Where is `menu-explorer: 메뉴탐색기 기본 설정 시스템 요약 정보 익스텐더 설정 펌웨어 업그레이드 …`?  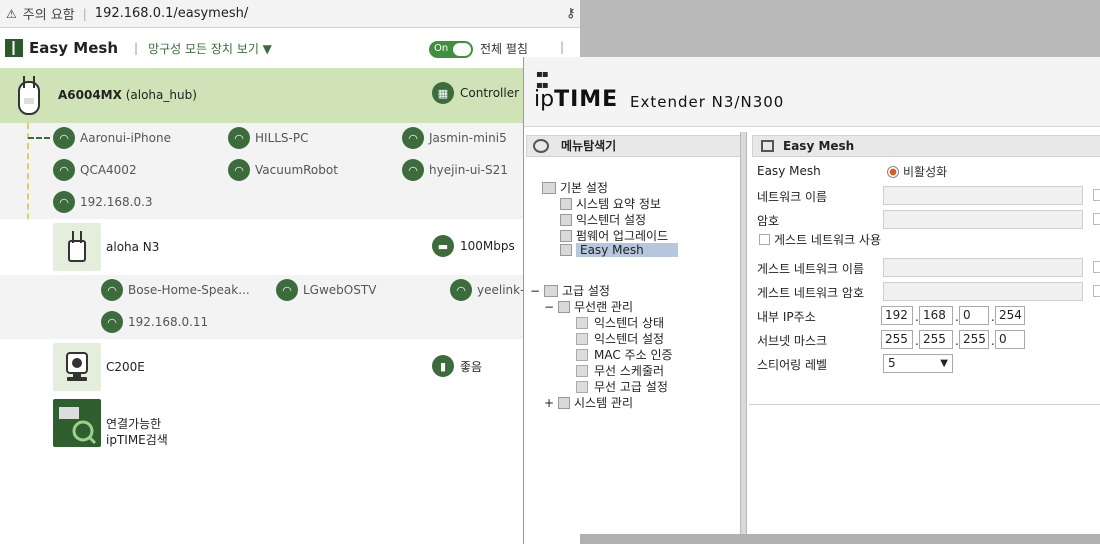 menu-explorer: 메뉴탐색기 기본 설정 시스템 요약 정보 익스텐더 설정 펌웨어 업그레이드 … is located at coordinates (634, 338).